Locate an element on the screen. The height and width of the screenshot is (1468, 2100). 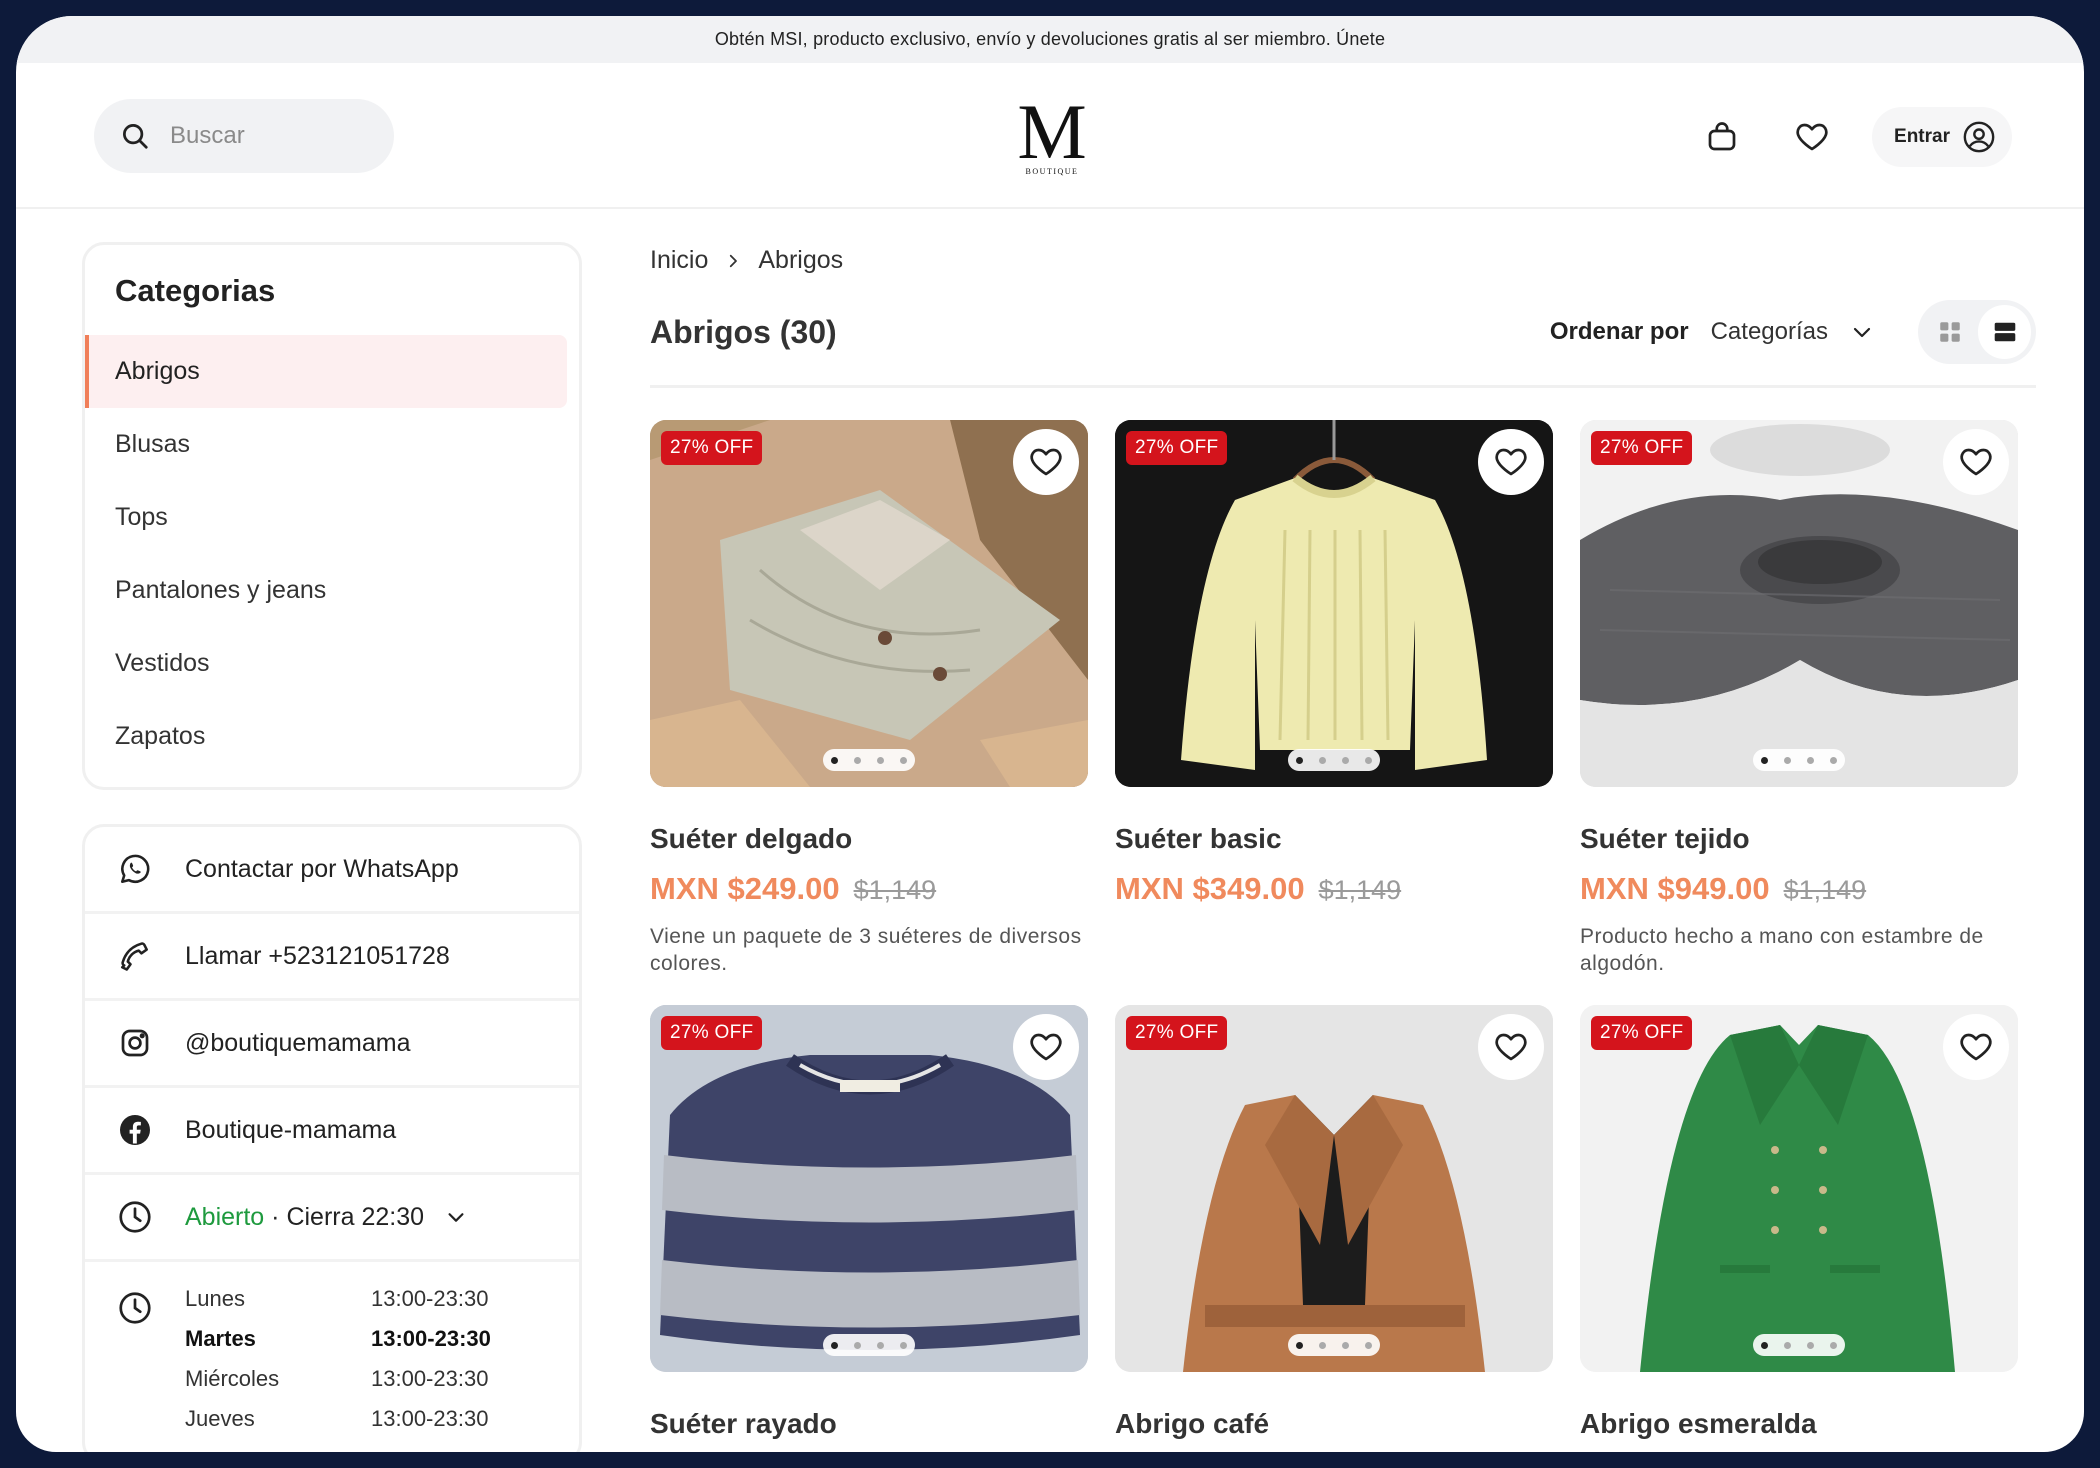
hours-status: Abierto · Cierra 22:30 is located at coordinates (304, 1217).